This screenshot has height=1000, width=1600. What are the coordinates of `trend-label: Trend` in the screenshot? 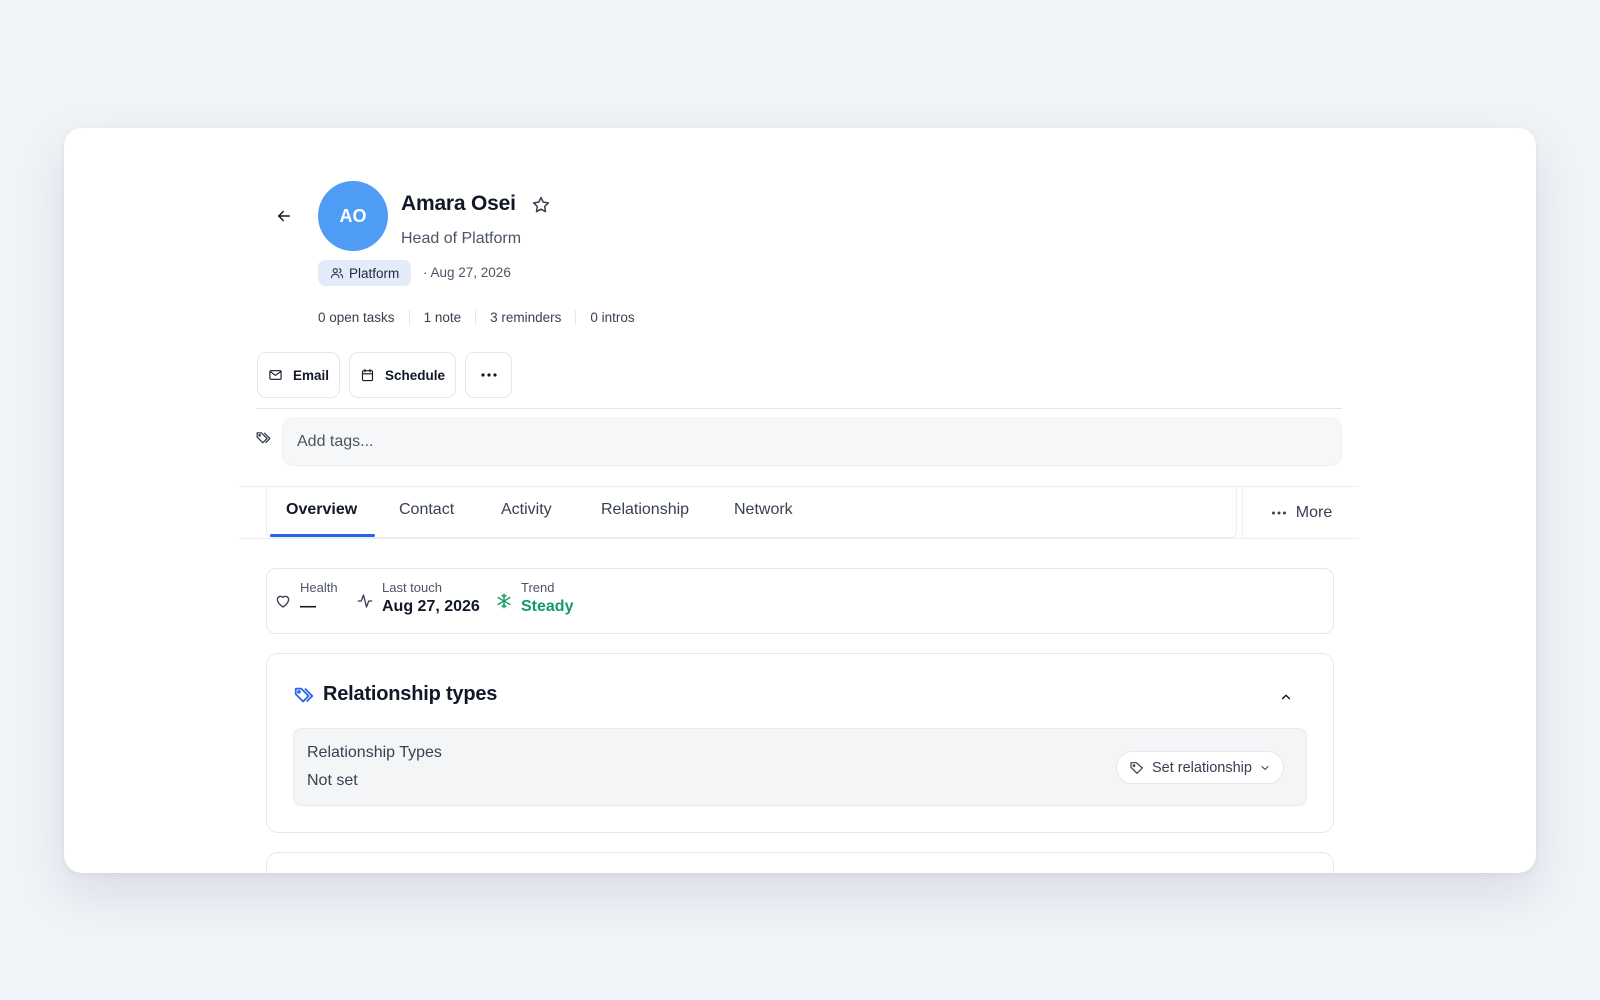 It's located at (538, 587).